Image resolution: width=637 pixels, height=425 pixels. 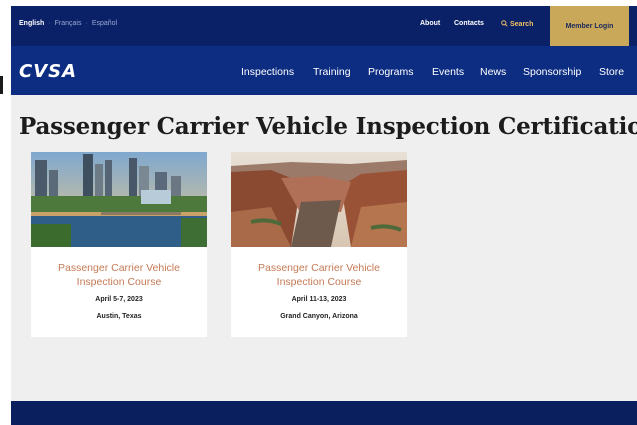 What do you see at coordinates (430, 23) in the screenshot?
I see `about-link: About` at bounding box center [430, 23].